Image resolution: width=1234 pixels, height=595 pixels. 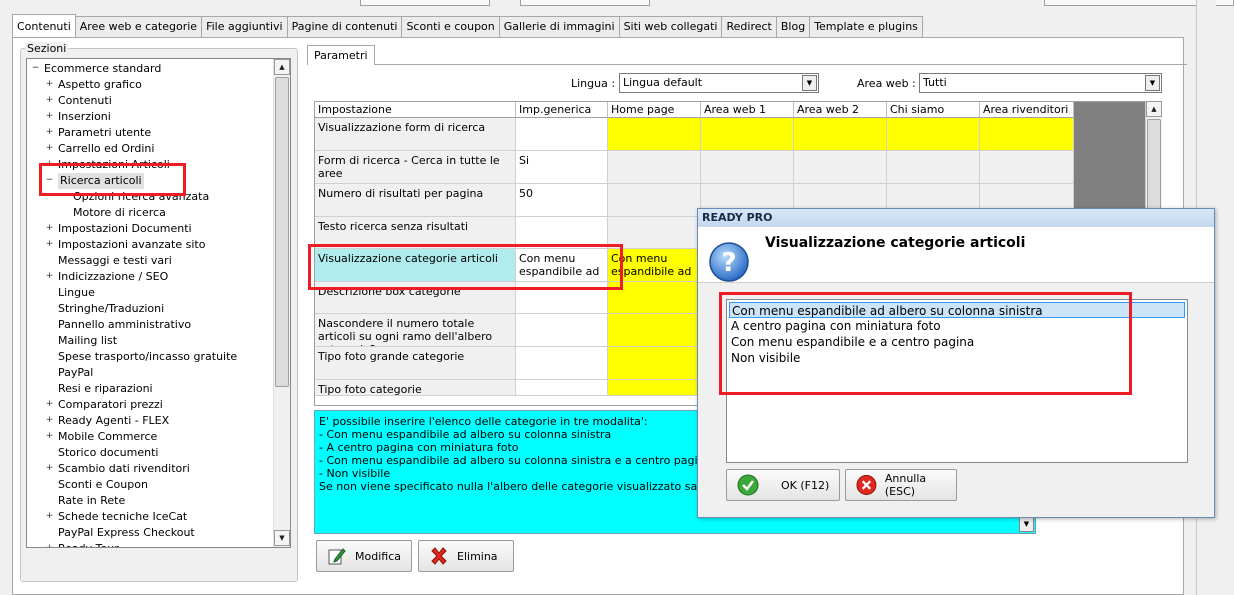 What do you see at coordinates (654, 110) in the screenshot?
I see `grid-header: Home page` at bounding box center [654, 110].